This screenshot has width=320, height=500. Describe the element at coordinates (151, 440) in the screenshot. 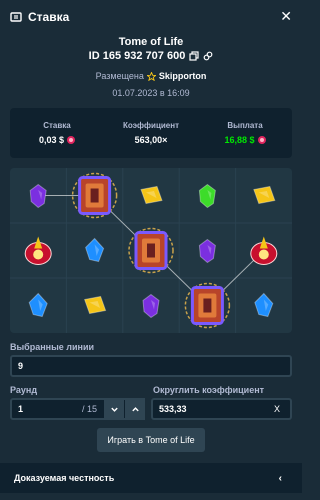

I see `play-button: Играть в Tome of Life` at that location.